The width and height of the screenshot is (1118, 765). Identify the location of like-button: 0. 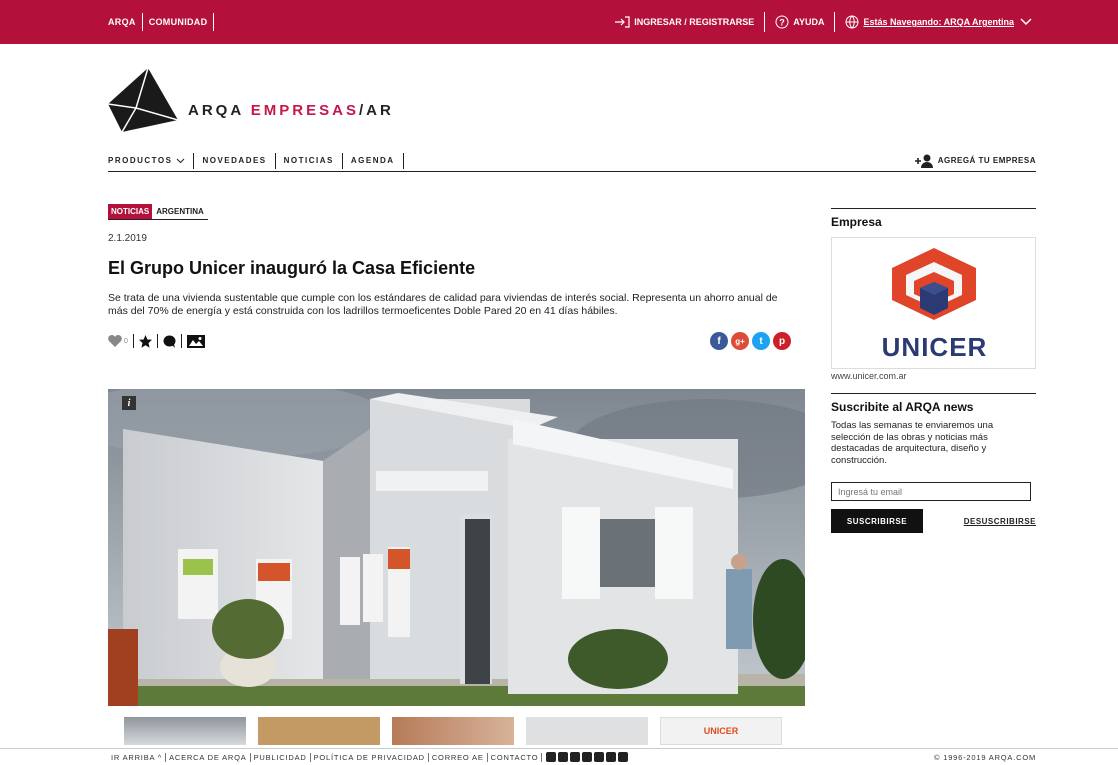
(121, 341).